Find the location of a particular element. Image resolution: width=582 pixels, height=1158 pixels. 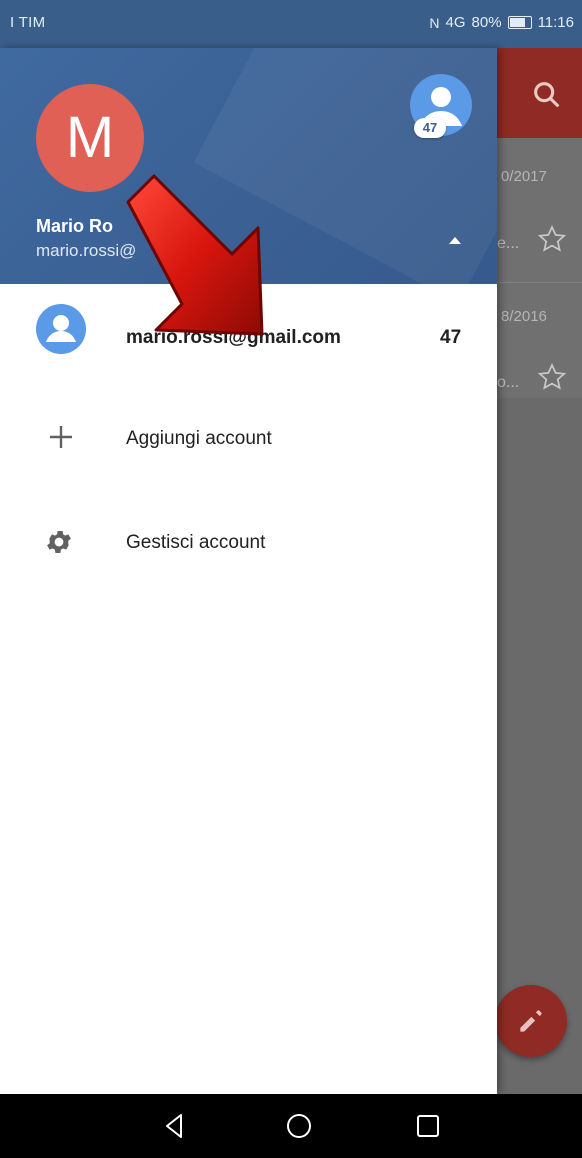

email-date: 8/2016 is located at coordinates (524, 316).